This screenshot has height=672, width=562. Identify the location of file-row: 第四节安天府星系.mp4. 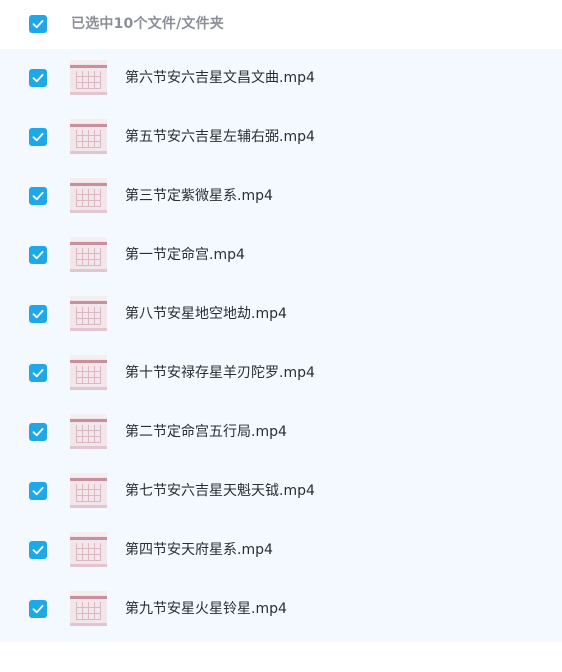
(281, 550).